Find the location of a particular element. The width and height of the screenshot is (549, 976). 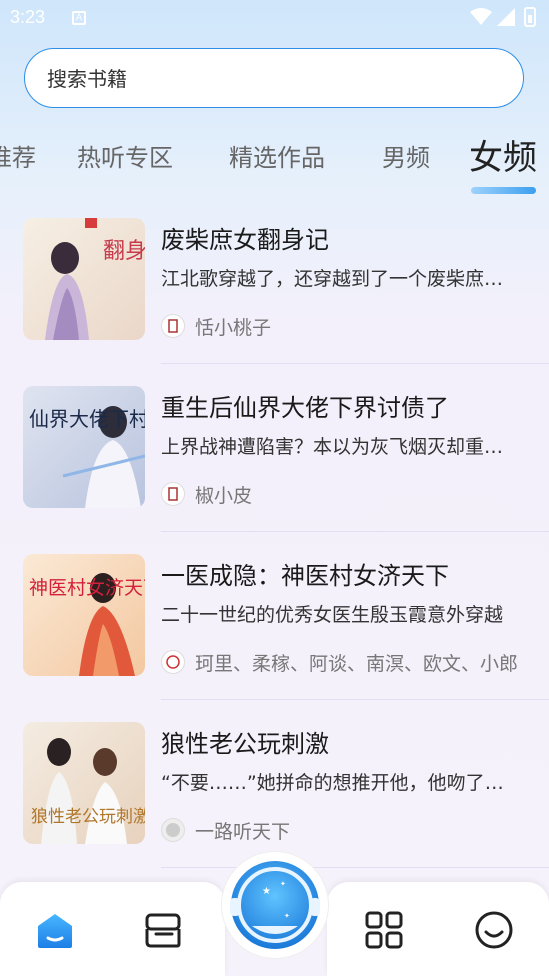

nav-category is located at coordinates (384, 930).